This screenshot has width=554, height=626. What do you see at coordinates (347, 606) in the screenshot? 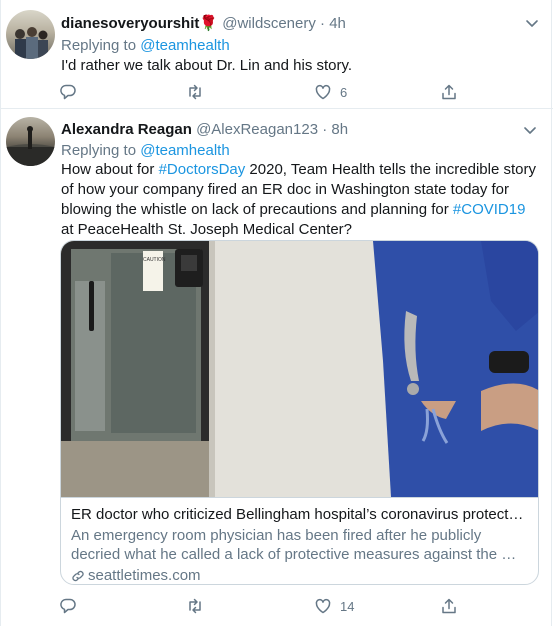
I see `like-count: 14` at bounding box center [347, 606].